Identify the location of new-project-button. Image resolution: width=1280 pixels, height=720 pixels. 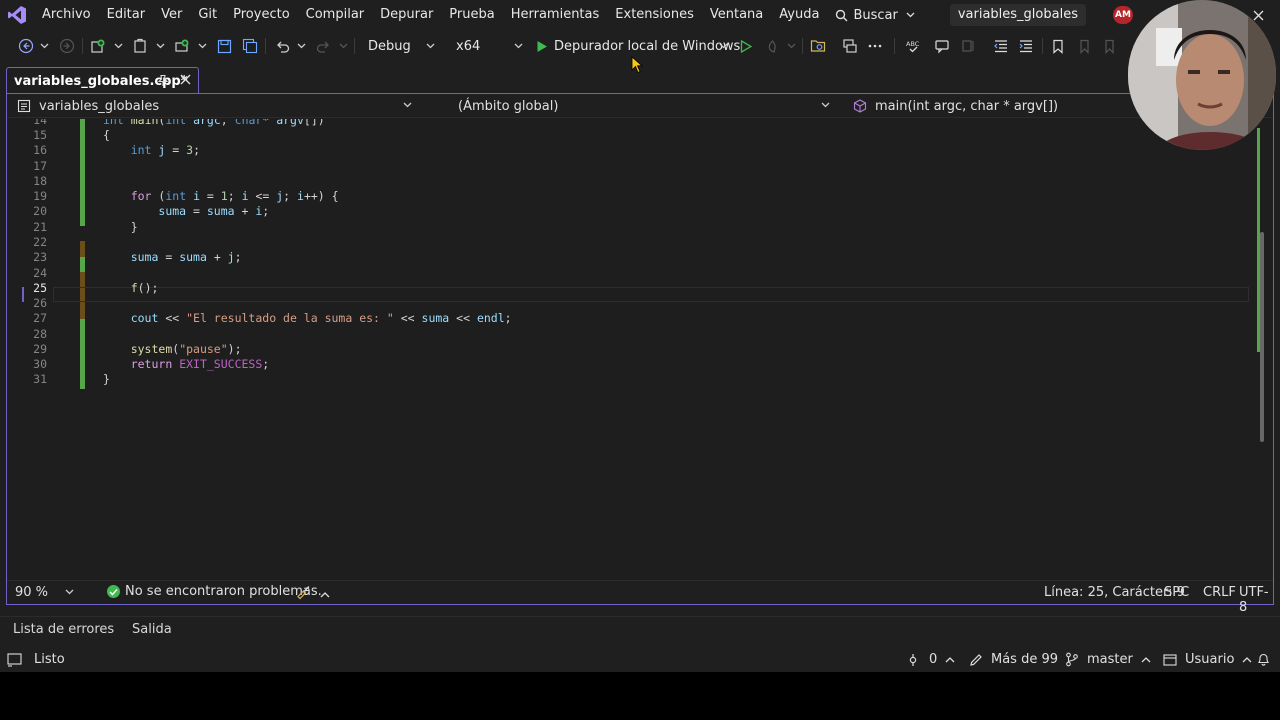
(98, 46).